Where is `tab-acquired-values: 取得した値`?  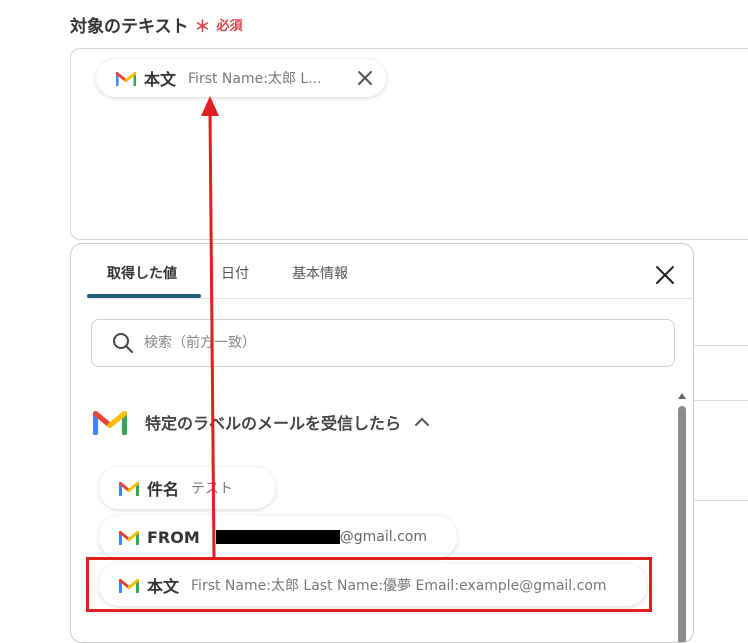 tab-acquired-values: 取得した値 is located at coordinates (142, 273).